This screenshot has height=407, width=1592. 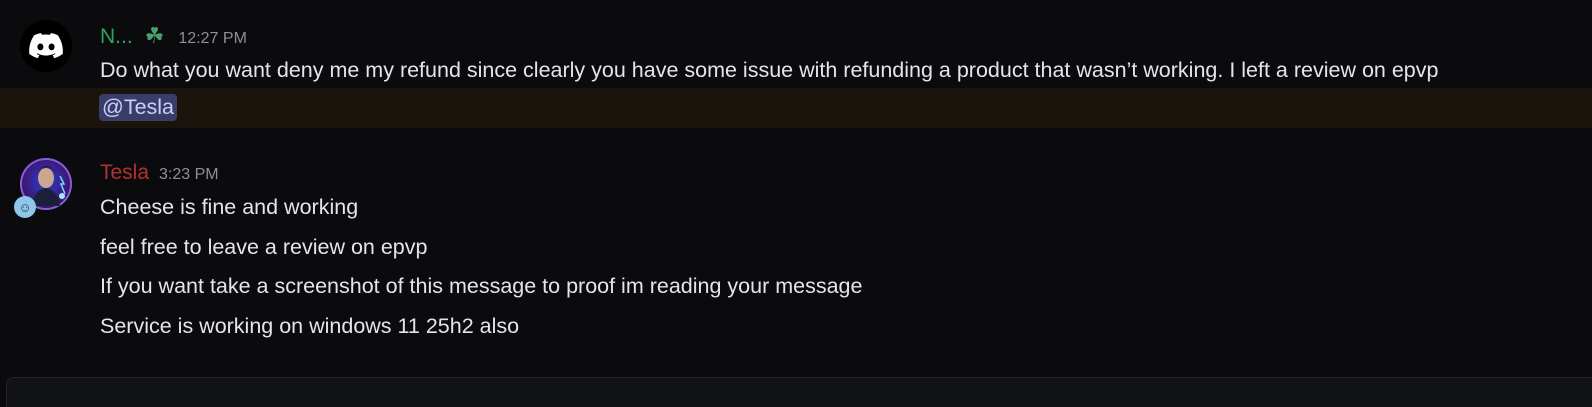 I want to click on mention-highlight-row: @Tesla, so click(x=796, y=108).